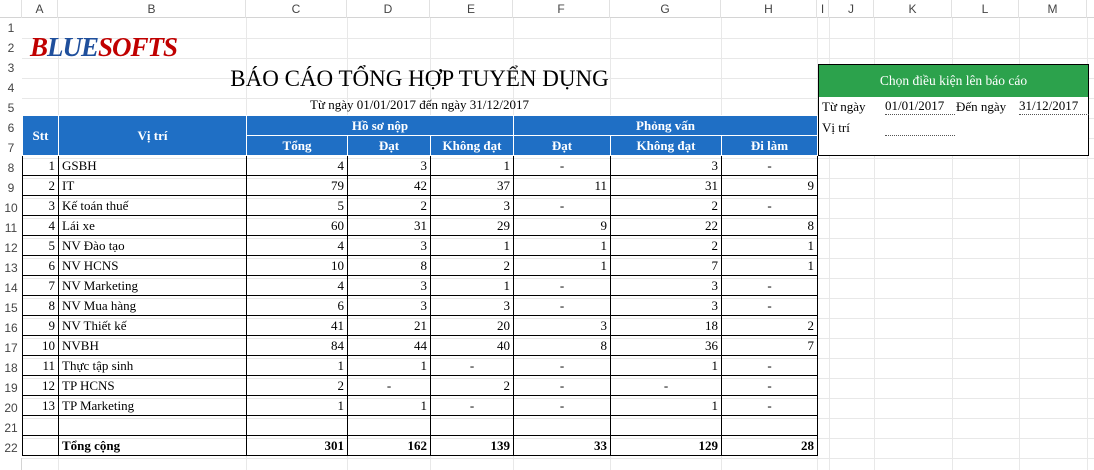 The height and width of the screenshot is (470, 1094). What do you see at coordinates (389, 345) in the screenshot?
I see `row-passed: 44` at bounding box center [389, 345].